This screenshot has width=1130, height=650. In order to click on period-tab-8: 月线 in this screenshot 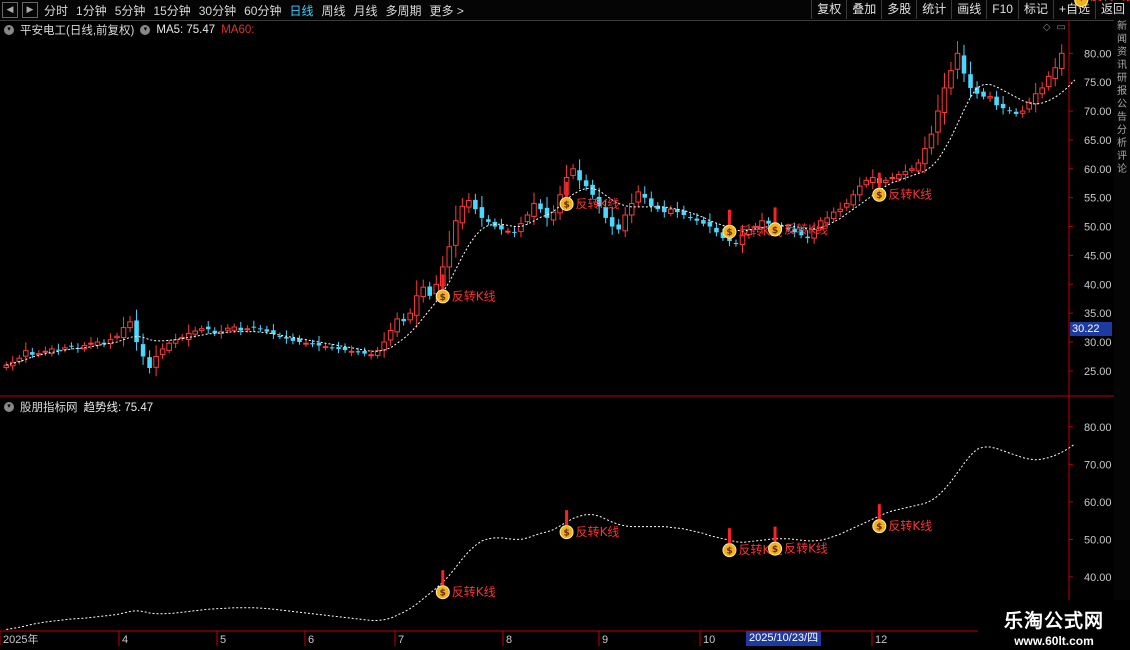, I will do `click(366, 10)`.